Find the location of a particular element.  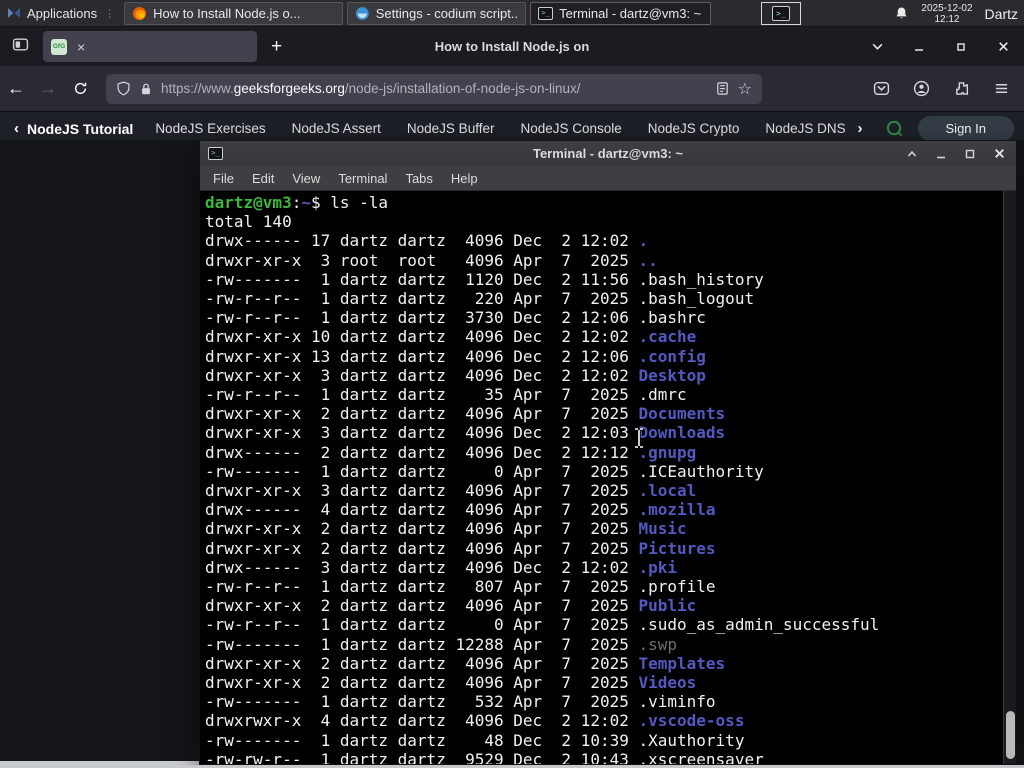

terminal-scrollbar-thumb is located at coordinates (1010, 735).